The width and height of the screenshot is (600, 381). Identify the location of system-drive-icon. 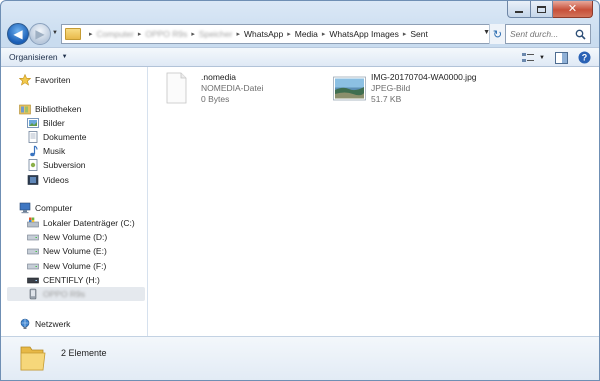
(33, 223).